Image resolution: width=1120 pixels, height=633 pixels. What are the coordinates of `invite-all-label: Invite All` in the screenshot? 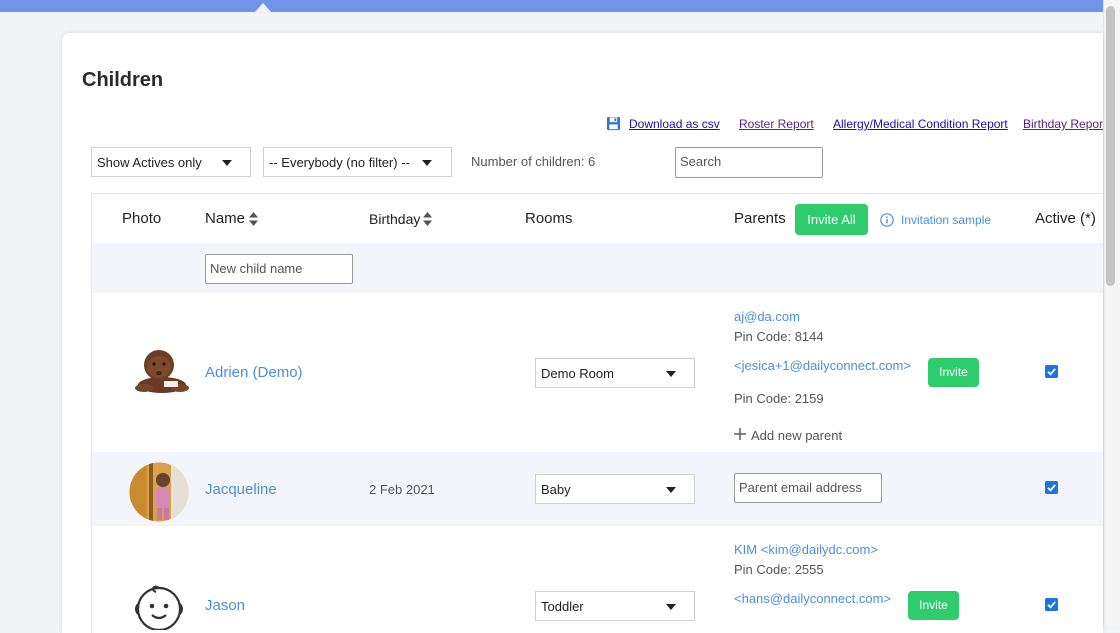 It's located at (831, 219).